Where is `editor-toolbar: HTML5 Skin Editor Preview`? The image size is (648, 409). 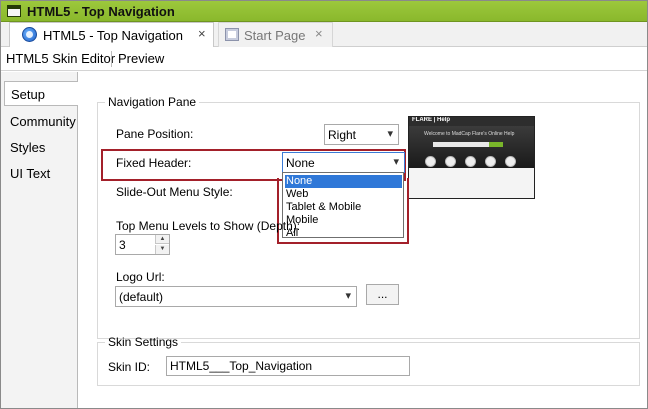
editor-toolbar: HTML5 Skin Editor Preview is located at coordinates (324, 59).